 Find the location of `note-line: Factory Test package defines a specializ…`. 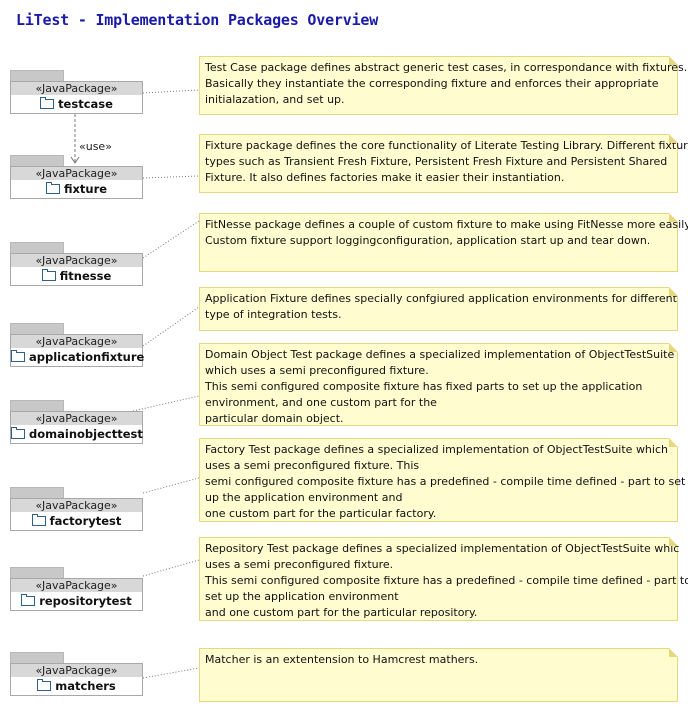

note-line: Factory Test package defines a specializ… is located at coordinates (436, 449).